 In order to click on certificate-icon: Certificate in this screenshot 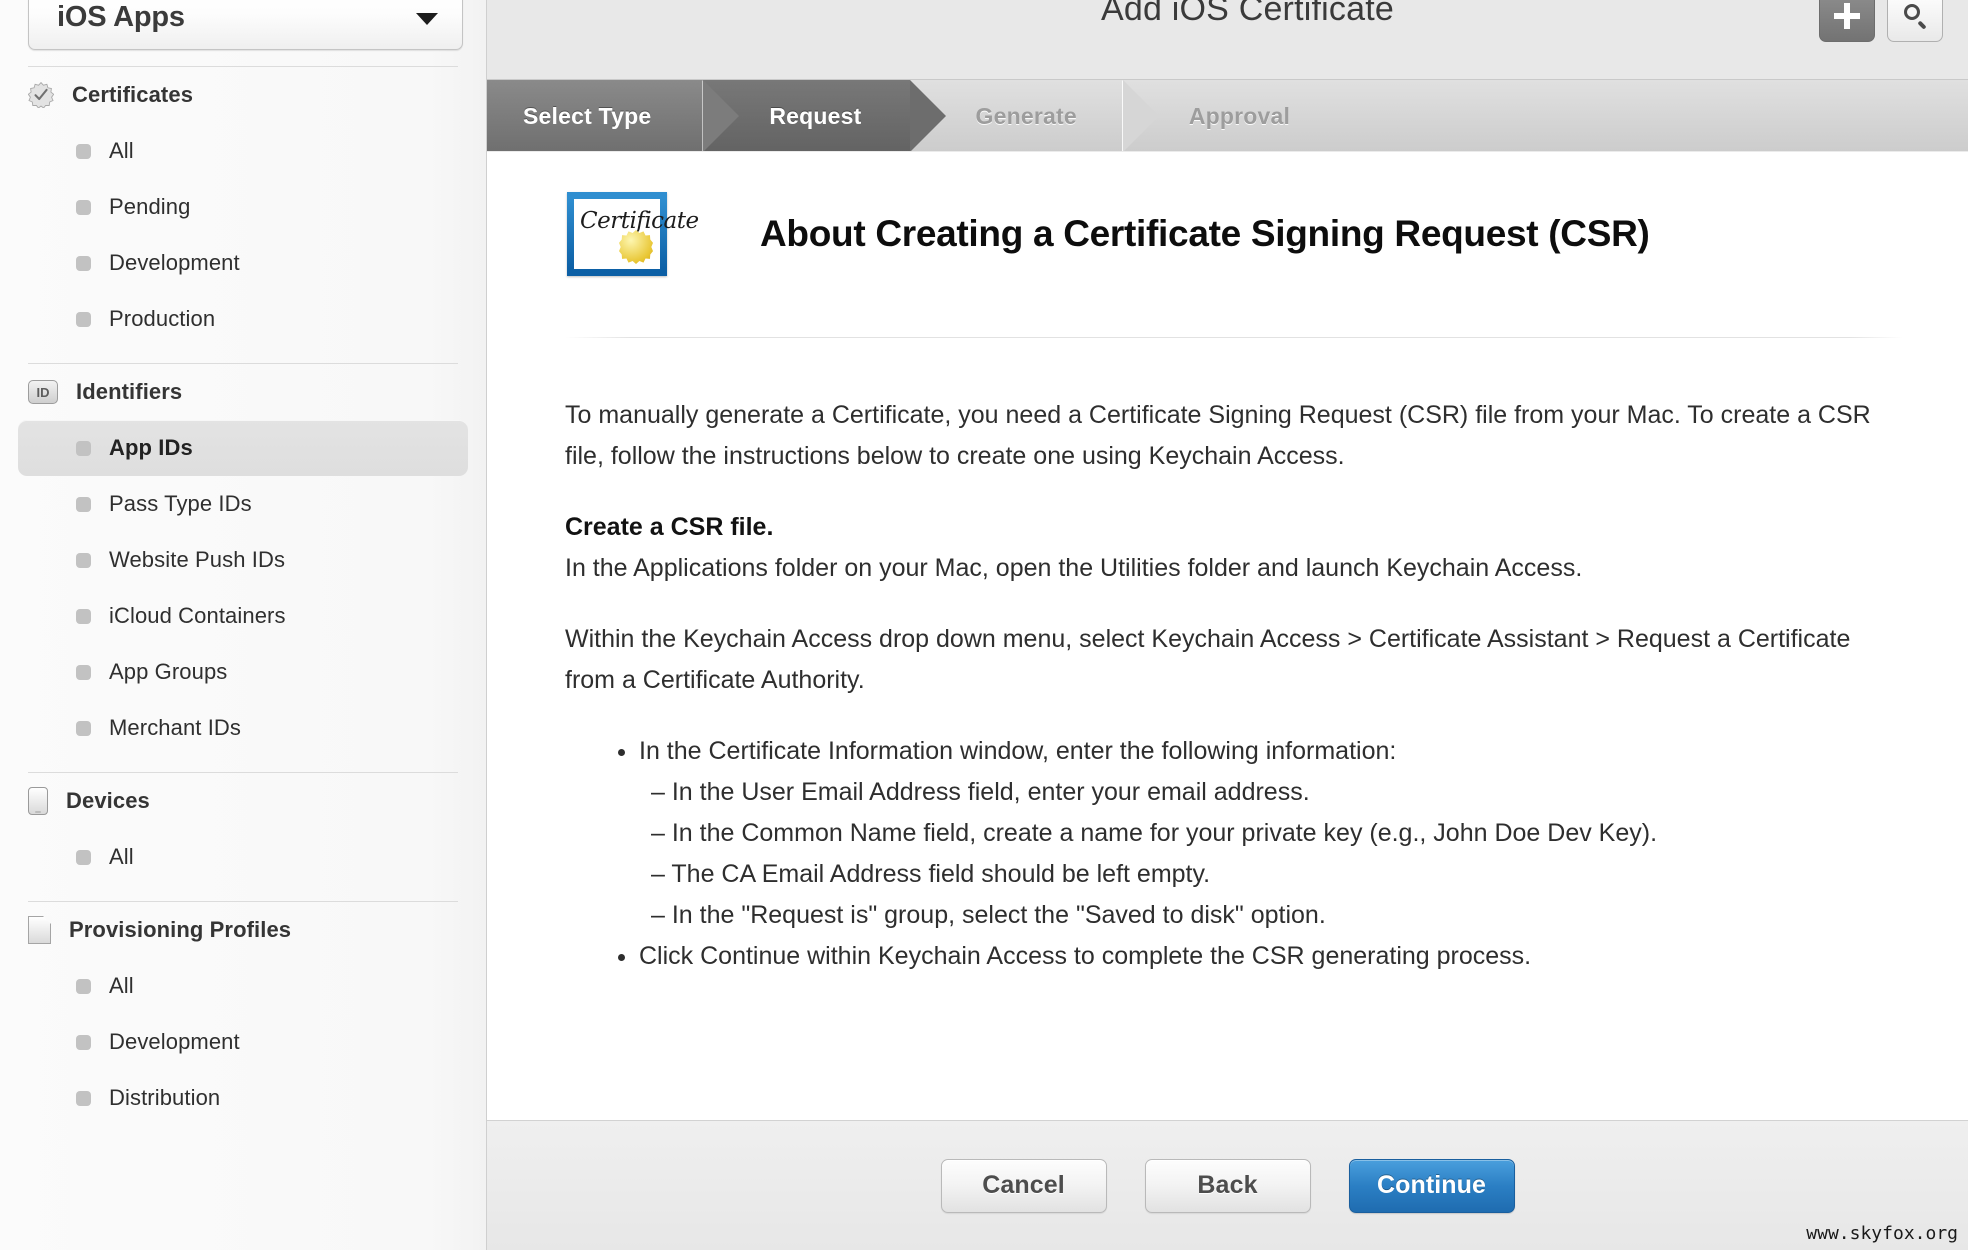, I will do `click(633, 234)`.